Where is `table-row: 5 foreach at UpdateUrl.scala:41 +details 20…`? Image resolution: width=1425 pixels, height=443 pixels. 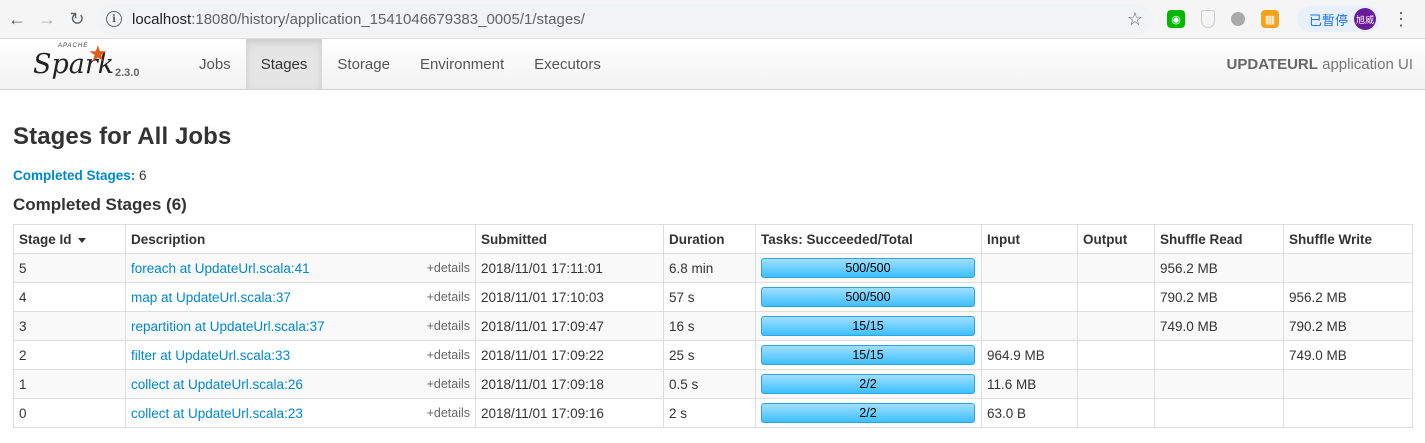
table-row: 5 foreach at UpdateUrl.scala:41 +details 20… is located at coordinates (713, 268).